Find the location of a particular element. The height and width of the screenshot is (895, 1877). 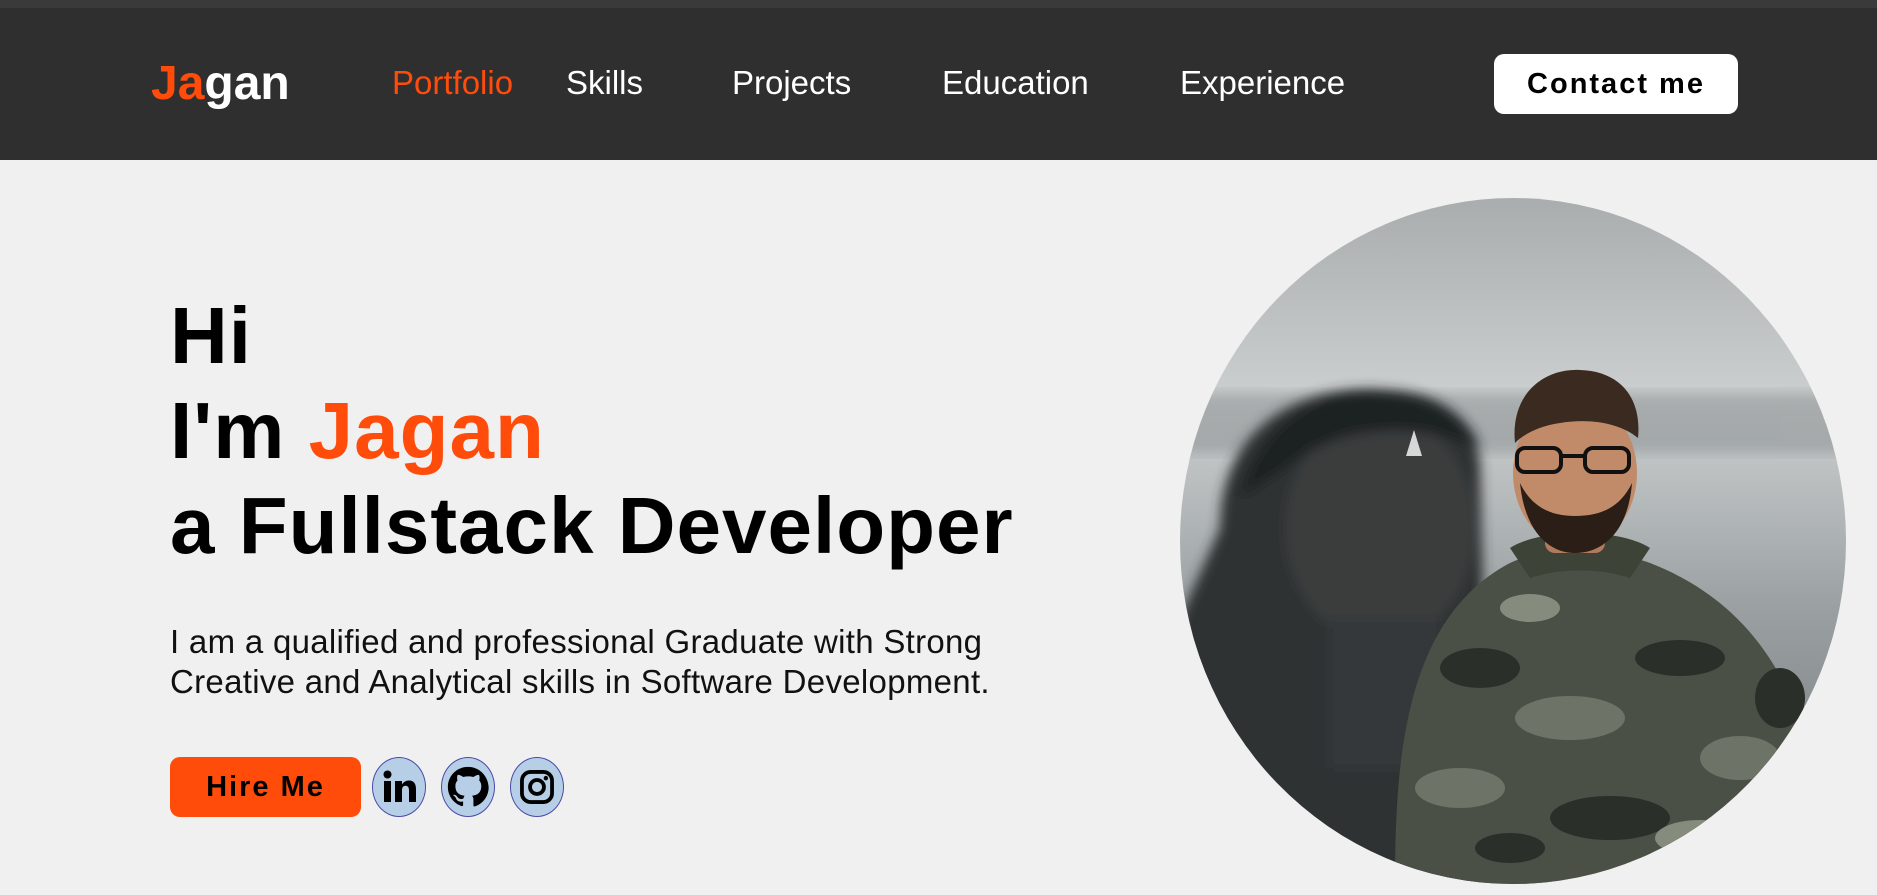

github-link is located at coordinates (468, 787).